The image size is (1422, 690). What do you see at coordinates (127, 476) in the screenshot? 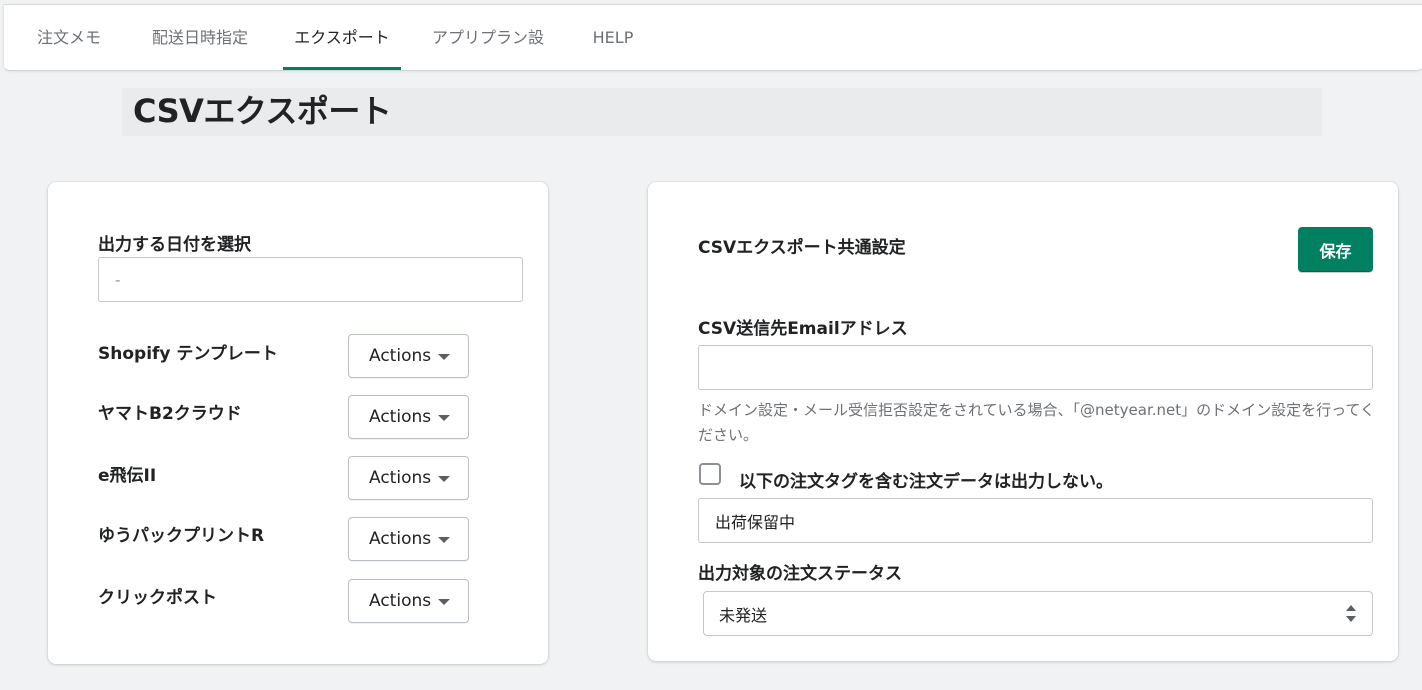
I see `template-label-ehiden: e飛伝II` at bounding box center [127, 476].